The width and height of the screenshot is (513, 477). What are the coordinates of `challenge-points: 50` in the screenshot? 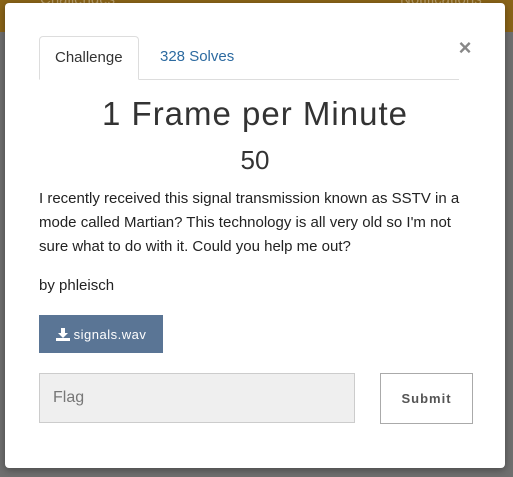 It's located at (255, 160).